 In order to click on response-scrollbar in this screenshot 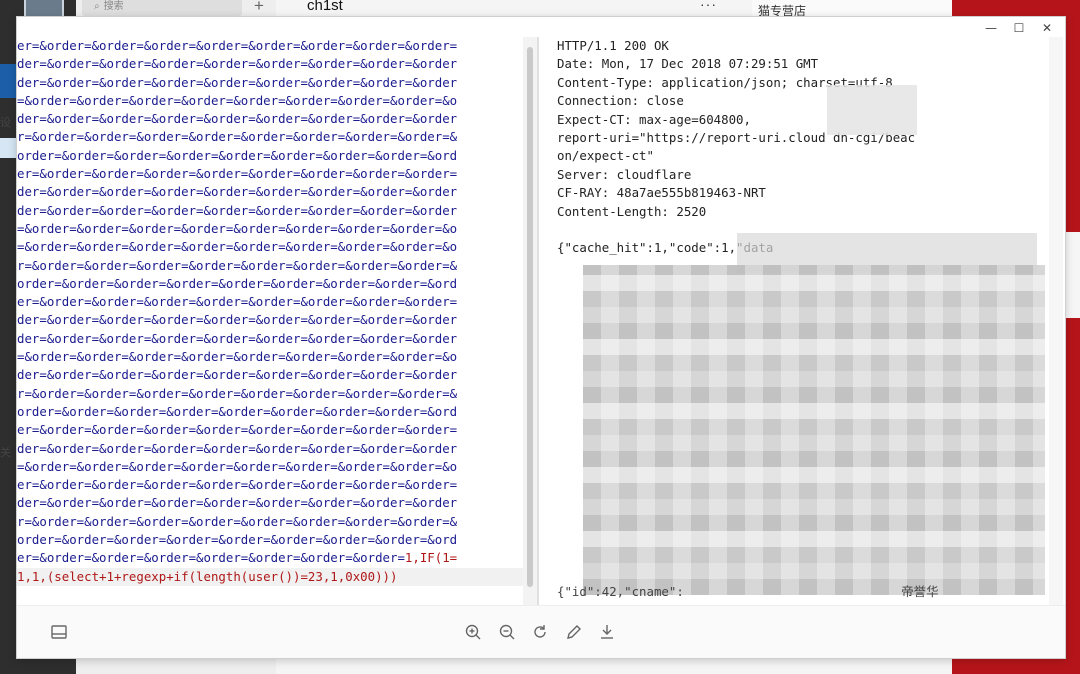, I will do `click(1056, 321)`.